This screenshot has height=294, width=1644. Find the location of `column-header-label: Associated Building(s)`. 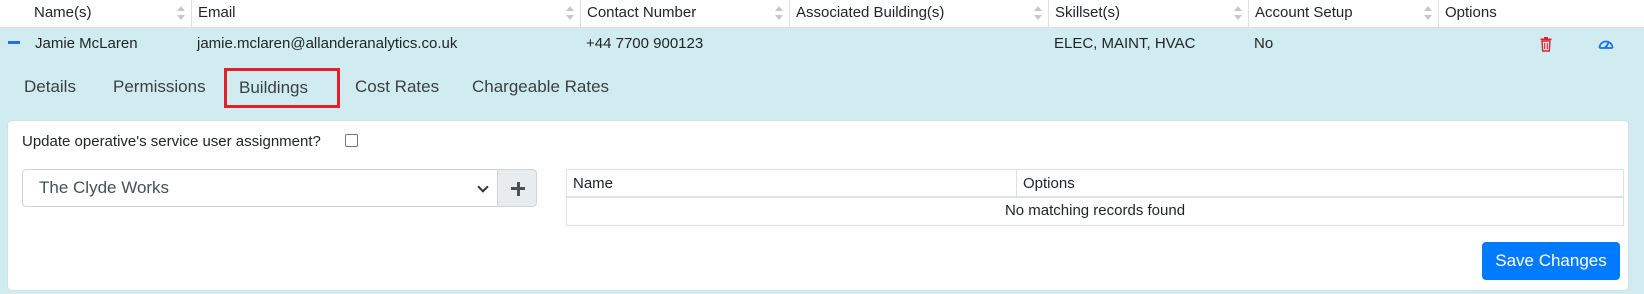

column-header-label: Associated Building(s) is located at coordinates (870, 12).